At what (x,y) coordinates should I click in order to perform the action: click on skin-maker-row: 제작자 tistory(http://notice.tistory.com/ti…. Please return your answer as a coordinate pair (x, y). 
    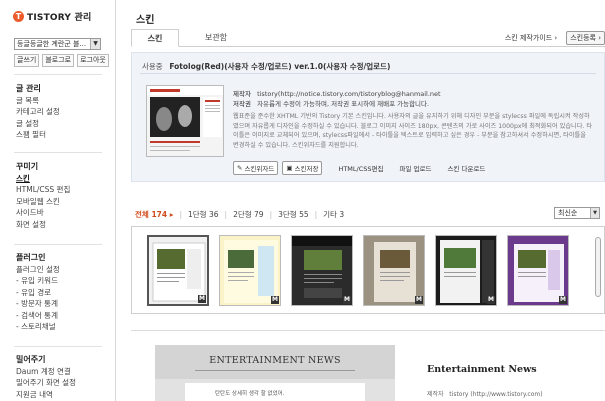
    Looking at the image, I should click on (337, 94).